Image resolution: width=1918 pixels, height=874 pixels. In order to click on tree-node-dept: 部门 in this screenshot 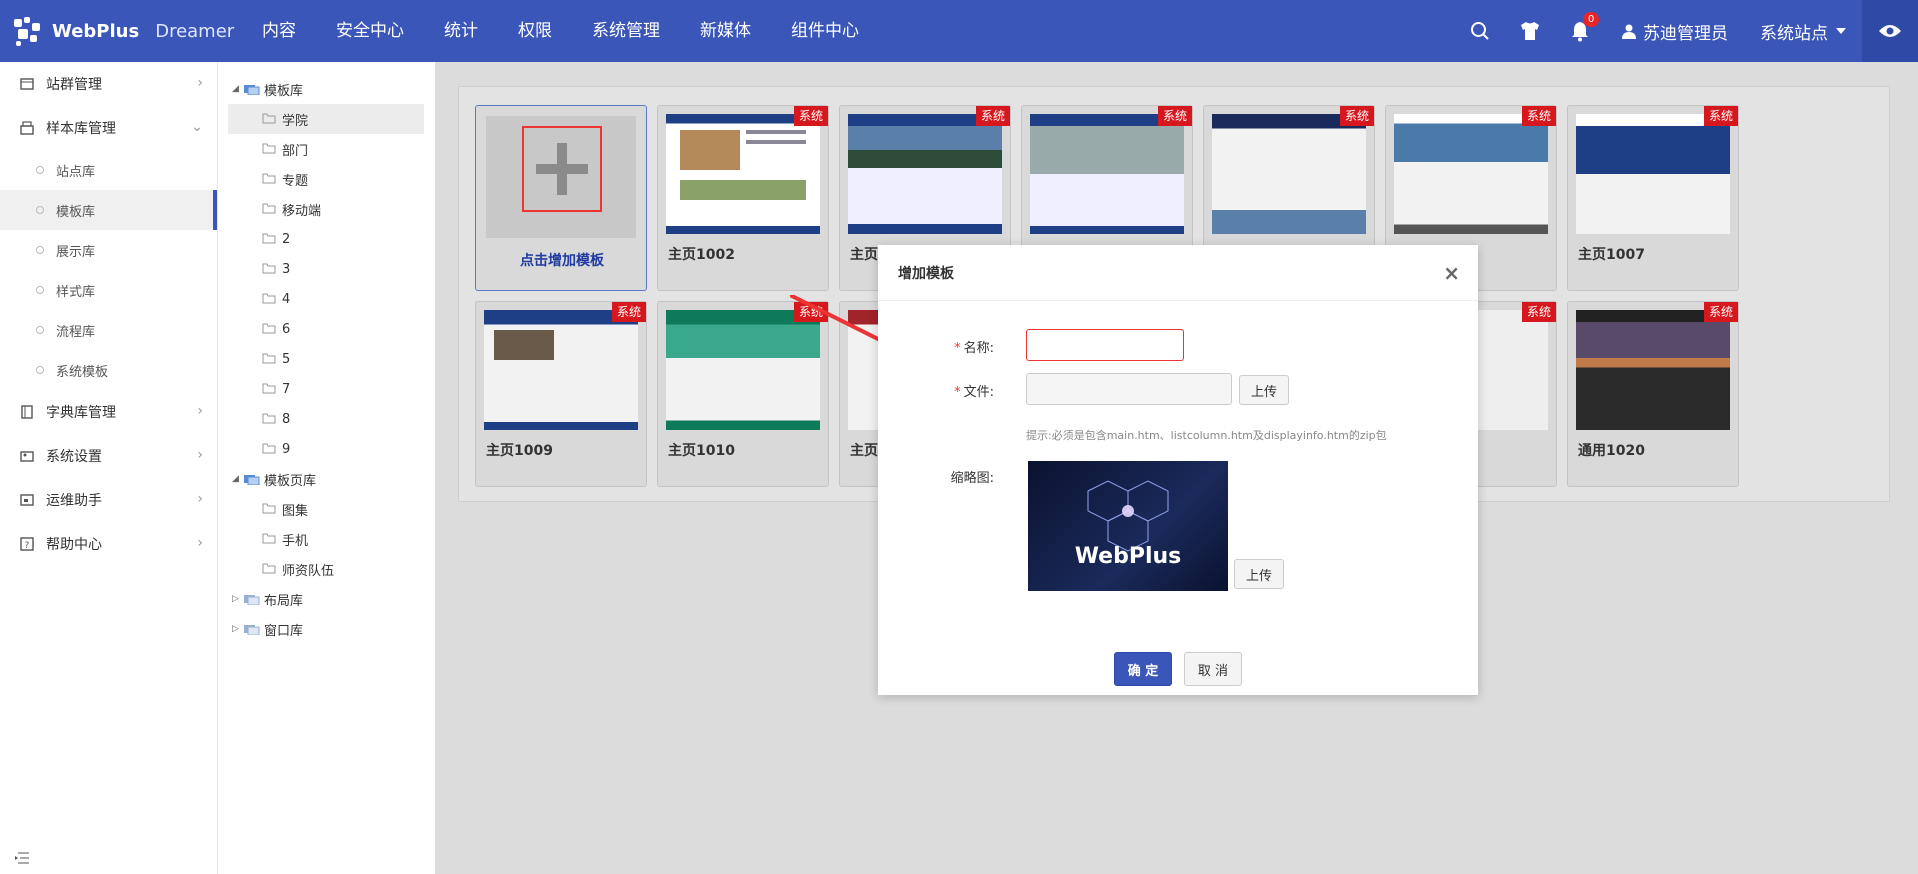, I will do `click(326, 149)`.